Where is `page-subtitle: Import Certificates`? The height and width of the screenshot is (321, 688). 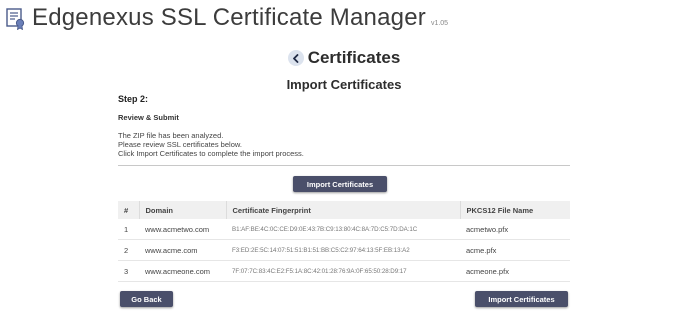 page-subtitle: Import Certificates is located at coordinates (344, 84).